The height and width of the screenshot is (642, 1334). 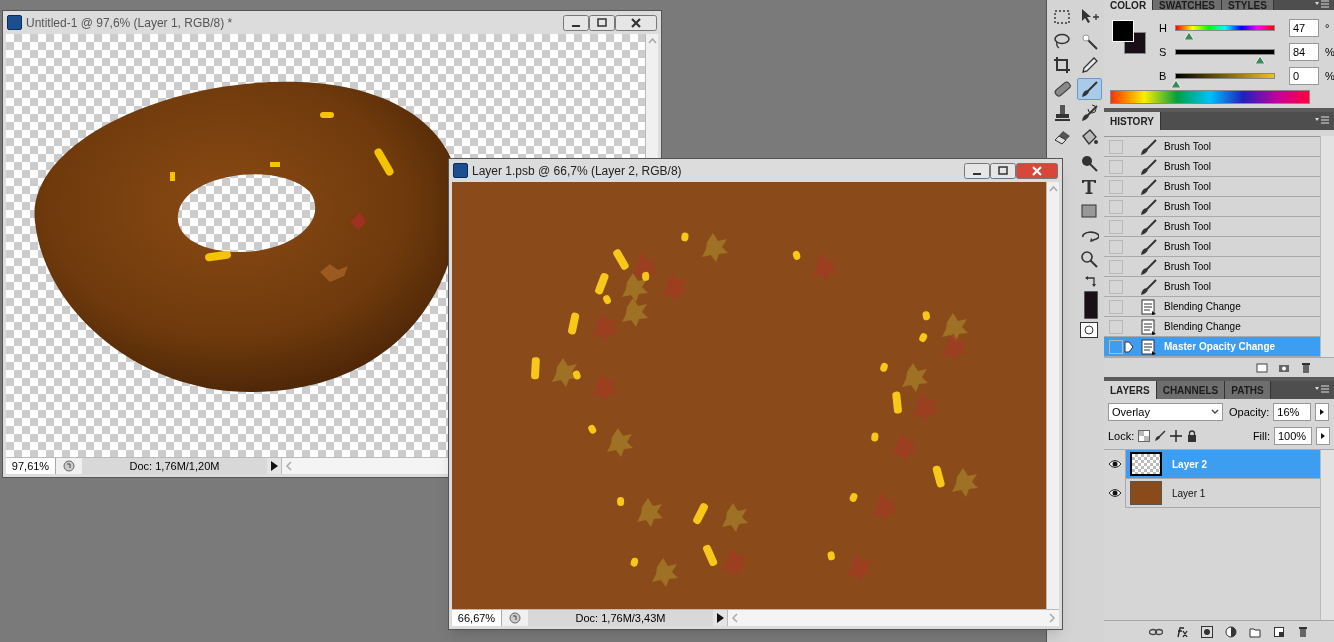 I want to click on link-icon, so click(x=1156, y=631).